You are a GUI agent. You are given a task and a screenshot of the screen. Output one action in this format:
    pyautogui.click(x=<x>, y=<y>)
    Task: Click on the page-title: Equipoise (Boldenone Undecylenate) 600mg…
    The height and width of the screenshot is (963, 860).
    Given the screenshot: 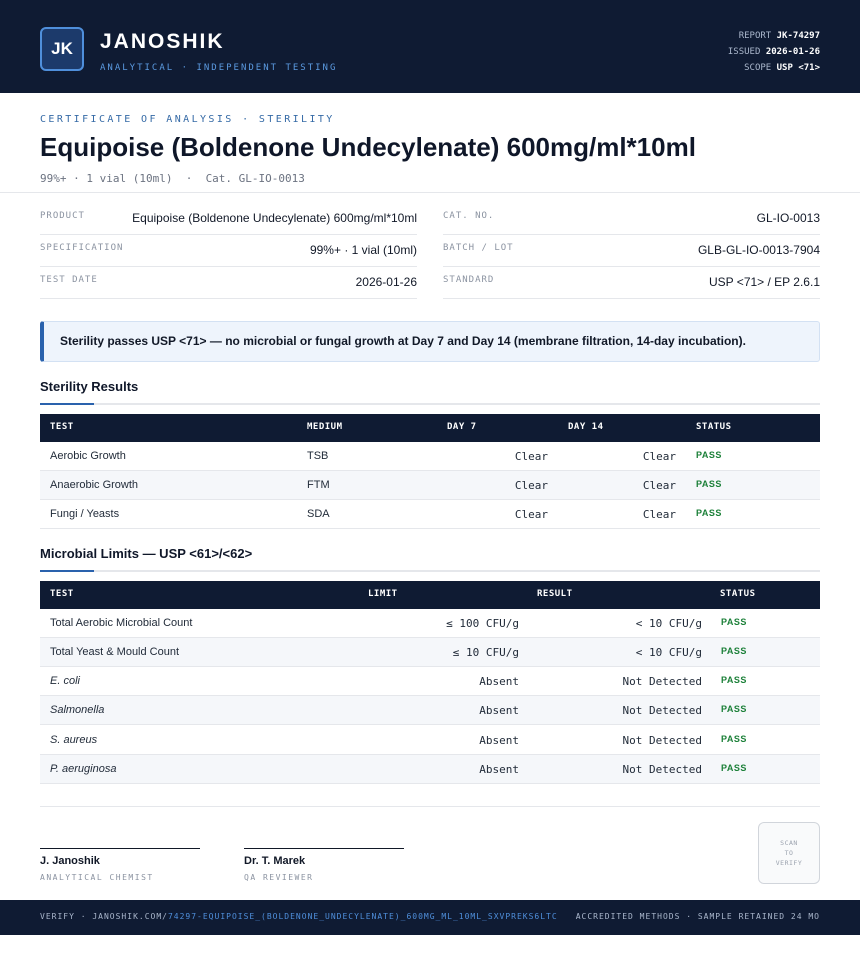 What is the action you would take?
    pyautogui.click(x=368, y=147)
    